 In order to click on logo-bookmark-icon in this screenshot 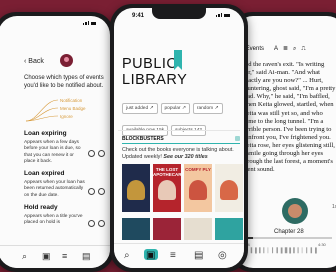, I will do `click(178, 60)`.